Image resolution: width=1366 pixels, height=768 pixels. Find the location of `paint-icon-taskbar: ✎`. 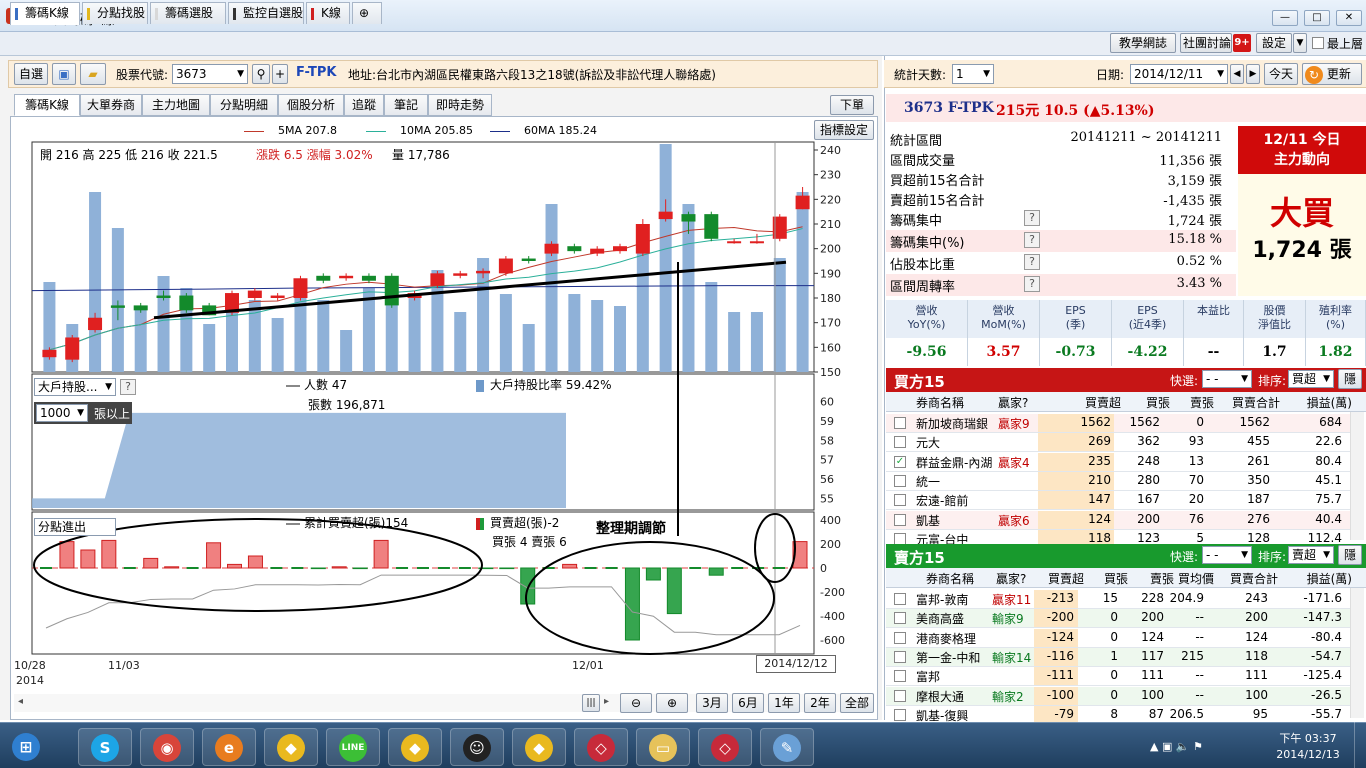

paint-icon-taskbar: ✎ is located at coordinates (787, 747).